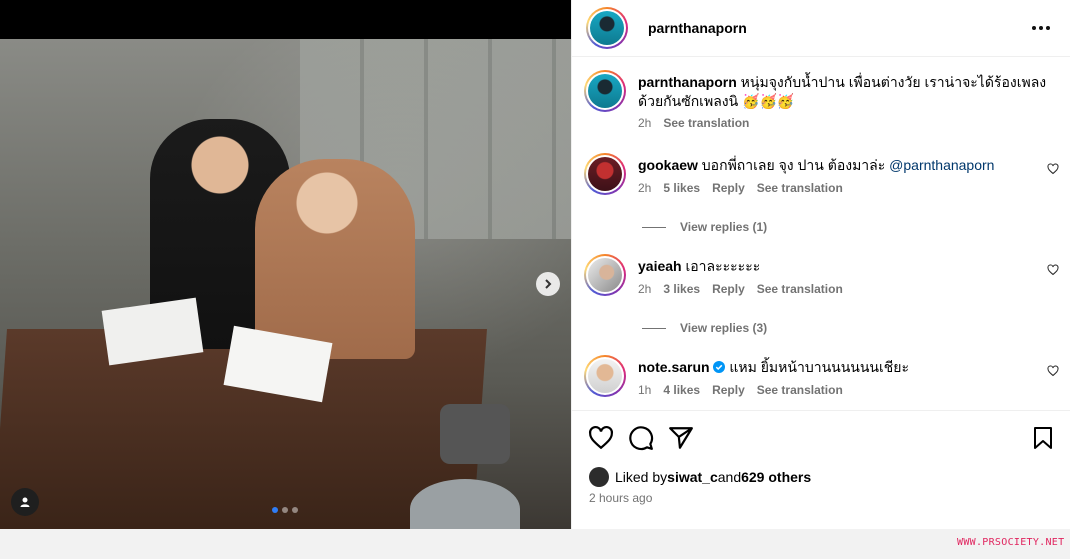 The width and height of the screenshot is (1070, 559). What do you see at coordinates (681, 438) in the screenshot?
I see `share-icon` at bounding box center [681, 438].